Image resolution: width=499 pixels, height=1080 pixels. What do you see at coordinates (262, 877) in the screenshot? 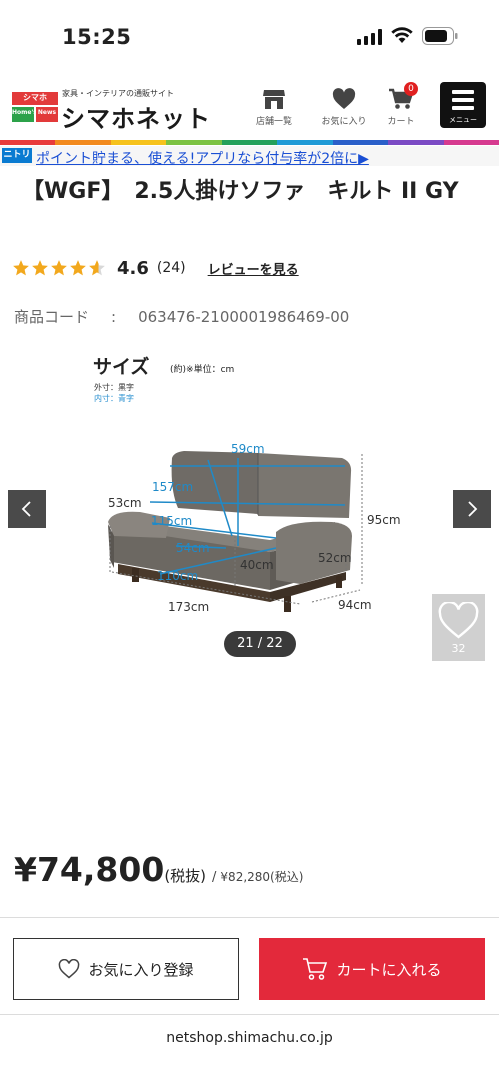
I see `price-tax-included: ¥82,280(税込)` at bounding box center [262, 877].